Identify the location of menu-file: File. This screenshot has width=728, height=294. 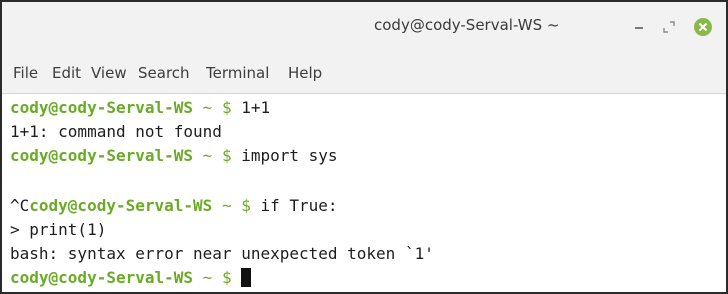
(25, 73).